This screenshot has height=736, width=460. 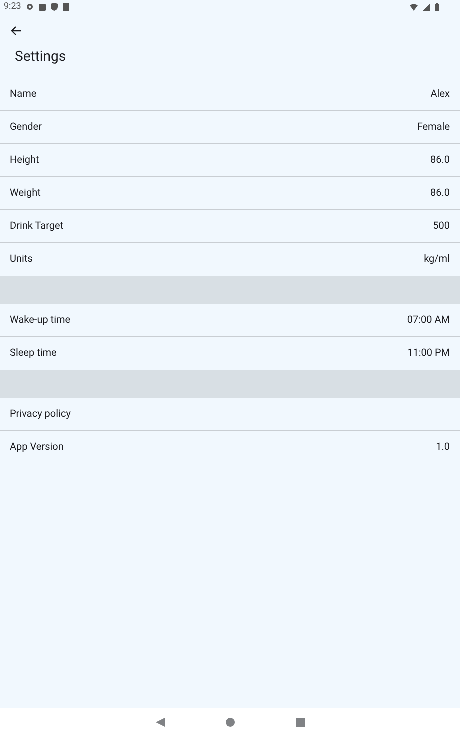 What do you see at coordinates (37, 227) in the screenshot?
I see `row-label: Drink Target` at bounding box center [37, 227].